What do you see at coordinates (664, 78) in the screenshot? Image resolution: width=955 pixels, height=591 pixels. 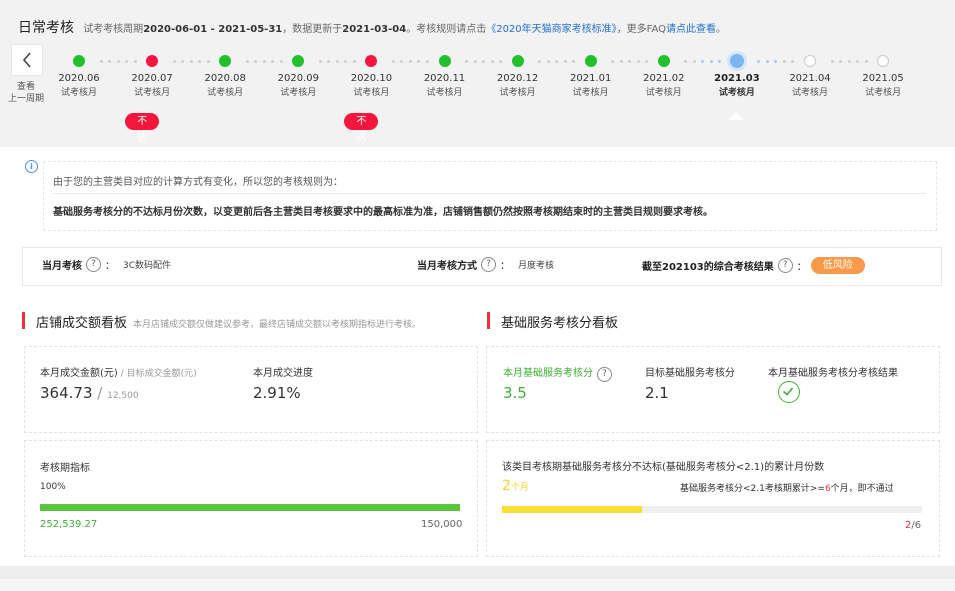 I see `month-label: 2021.02` at bounding box center [664, 78].